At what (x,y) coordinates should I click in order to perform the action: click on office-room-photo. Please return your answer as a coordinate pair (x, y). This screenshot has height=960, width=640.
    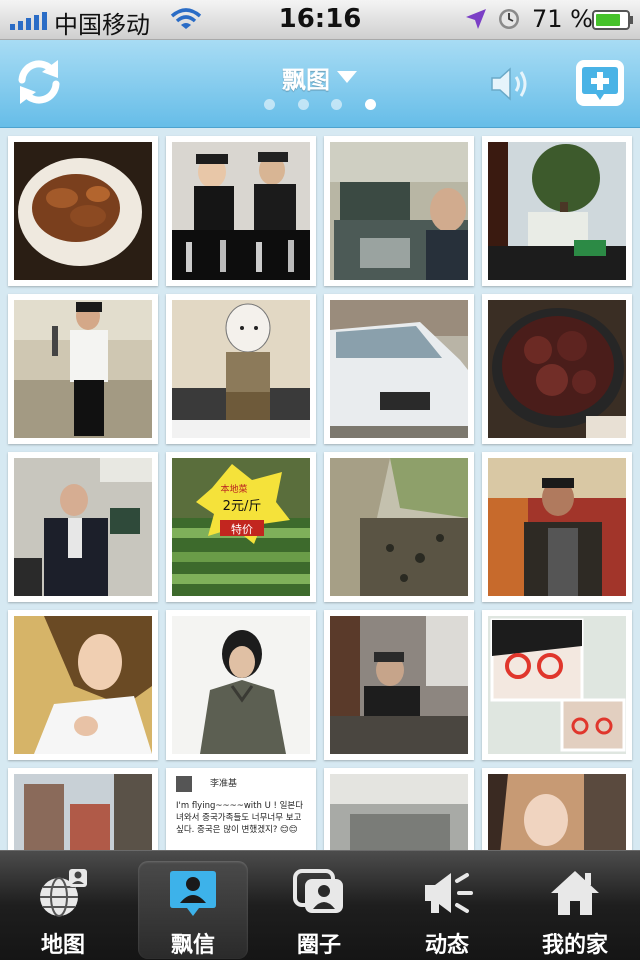
    Looking at the image, I should click on (399, 812).